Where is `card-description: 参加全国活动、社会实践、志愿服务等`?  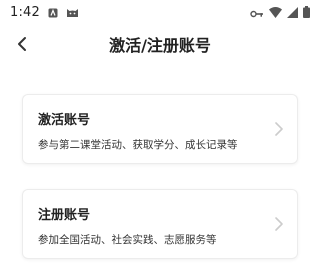
card-description: 参加全国活动、社会实践、志愿服务等 is located at coordinates (127, 240).